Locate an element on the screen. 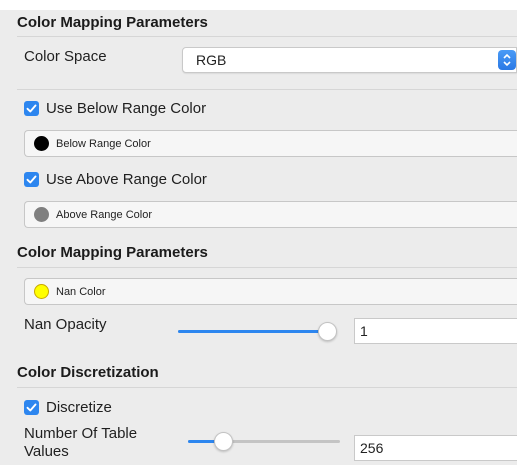 The image size is (517, 465). discretize-checkbox-row: Discretize is located at coordinates (68, 407).